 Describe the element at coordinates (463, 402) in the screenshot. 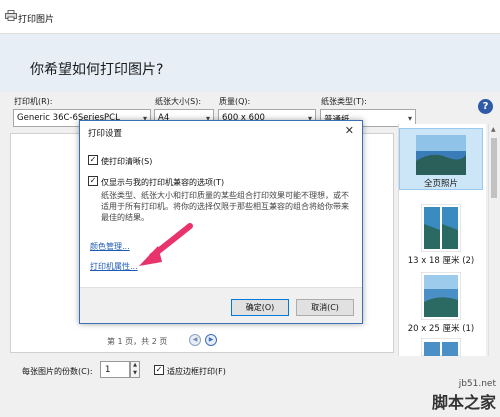

I see `watermark-brand: 脚本之家` at that location.